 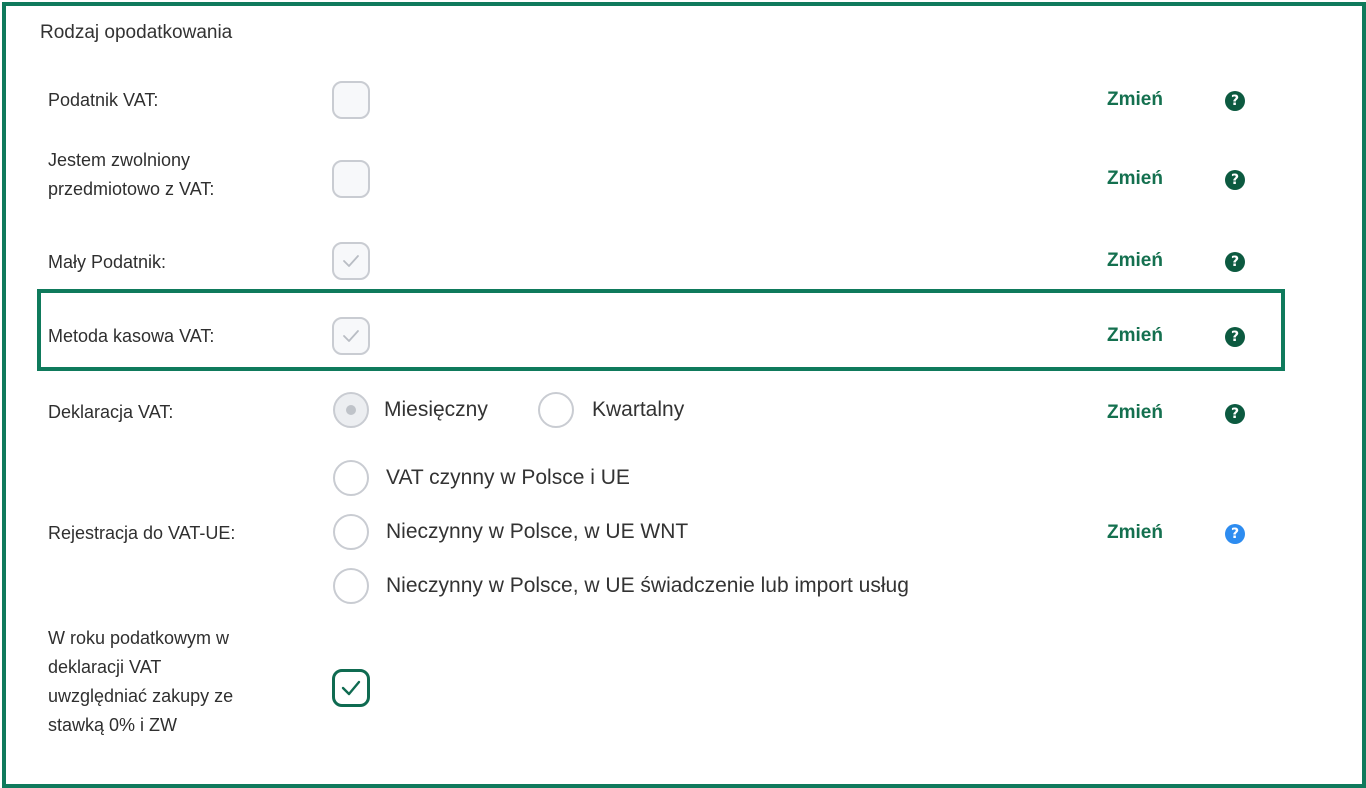 I want to click on maly-podatnik-change-link: Zmień, so click(x=1135, y=261).